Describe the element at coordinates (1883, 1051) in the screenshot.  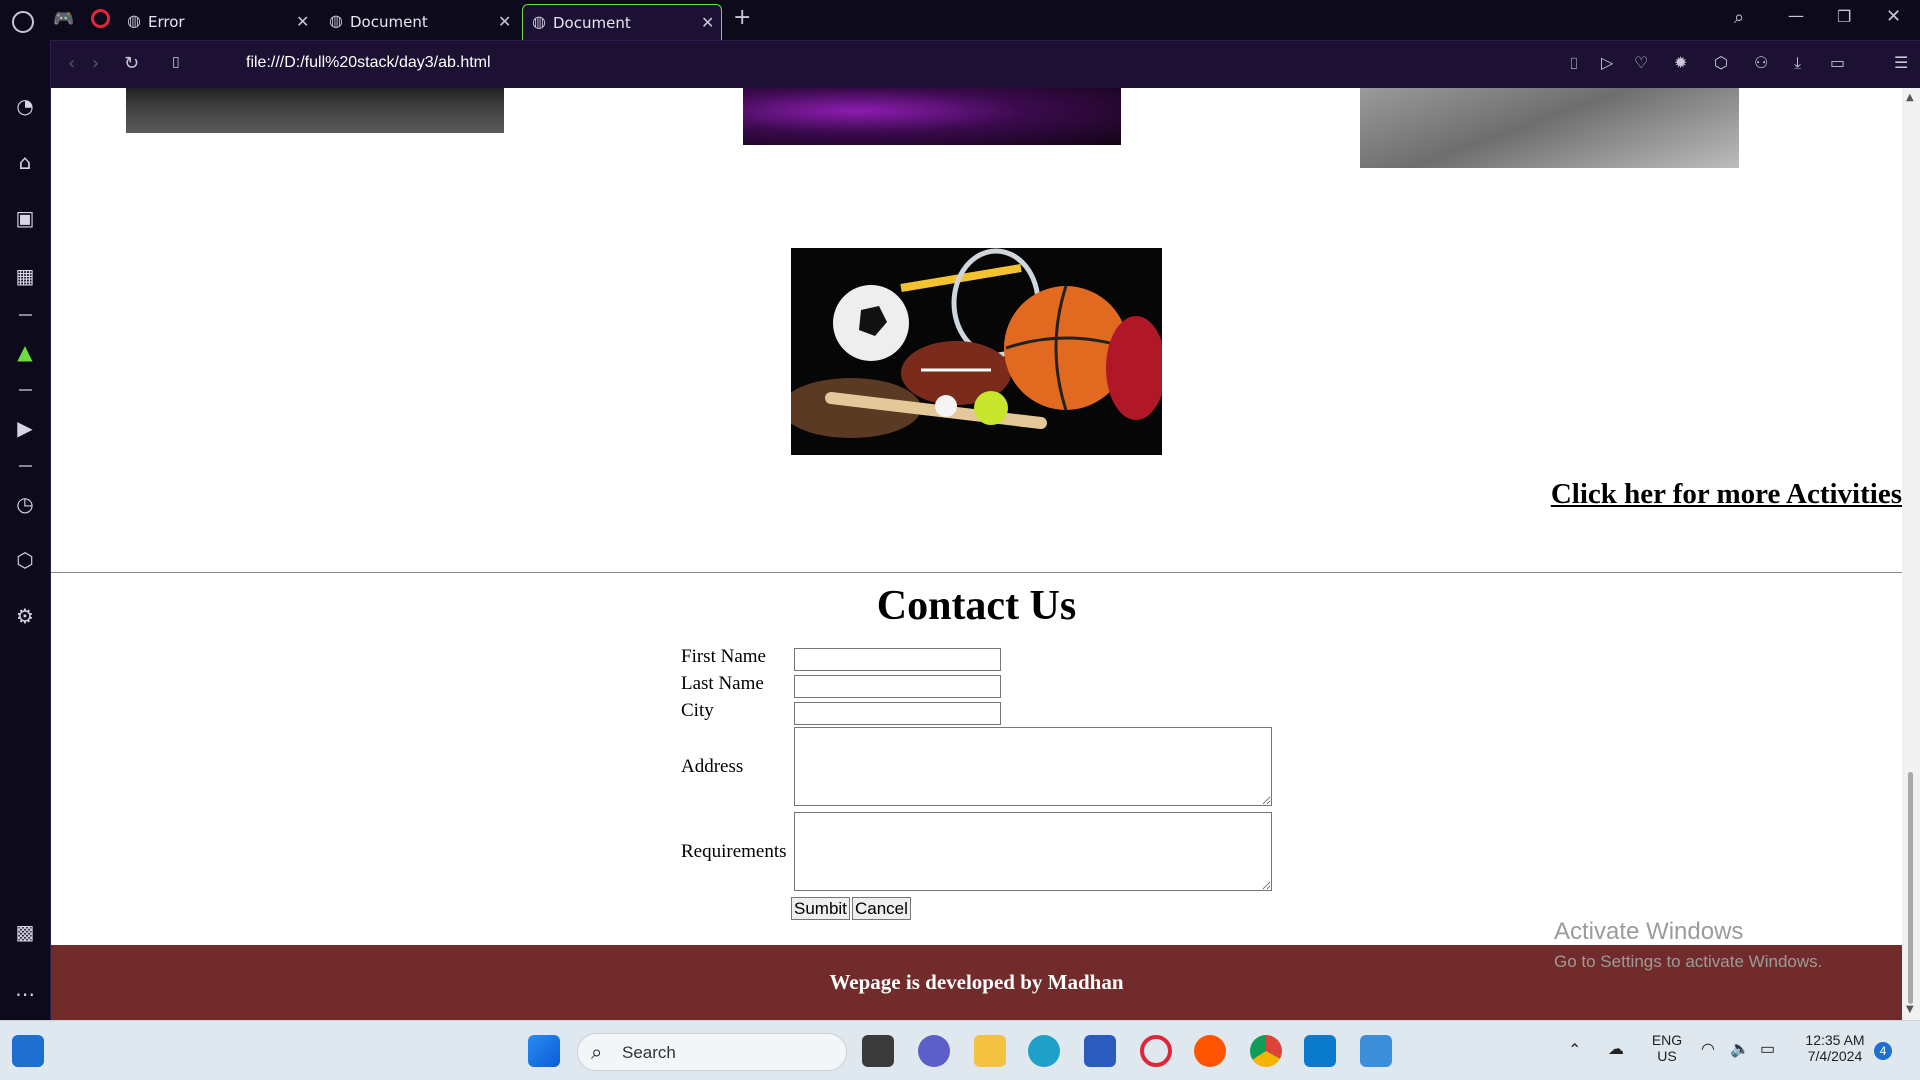
I see `notification-badge: 4` at that location.